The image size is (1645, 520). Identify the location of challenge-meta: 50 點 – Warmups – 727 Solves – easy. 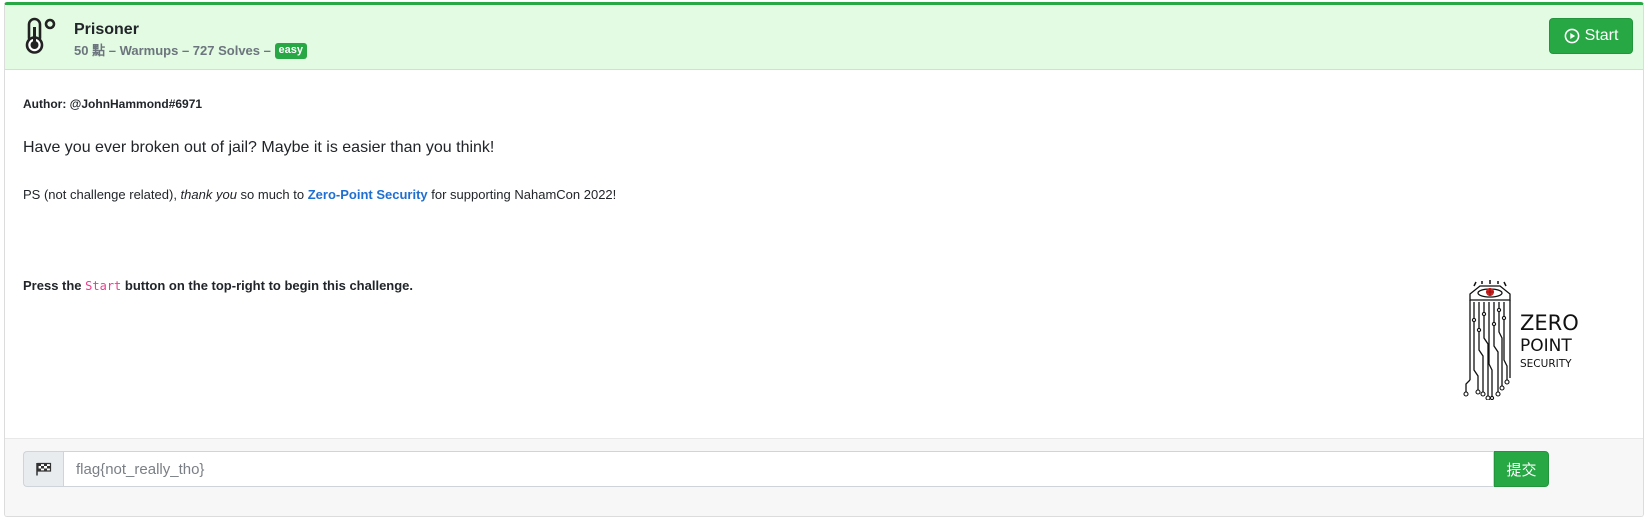
(190, 50).